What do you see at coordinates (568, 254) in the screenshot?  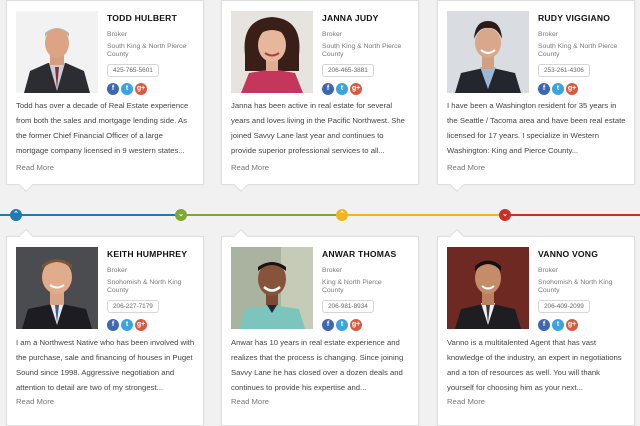 I see `agent-name: VANNO VONG` at bounding box center [568, 254].